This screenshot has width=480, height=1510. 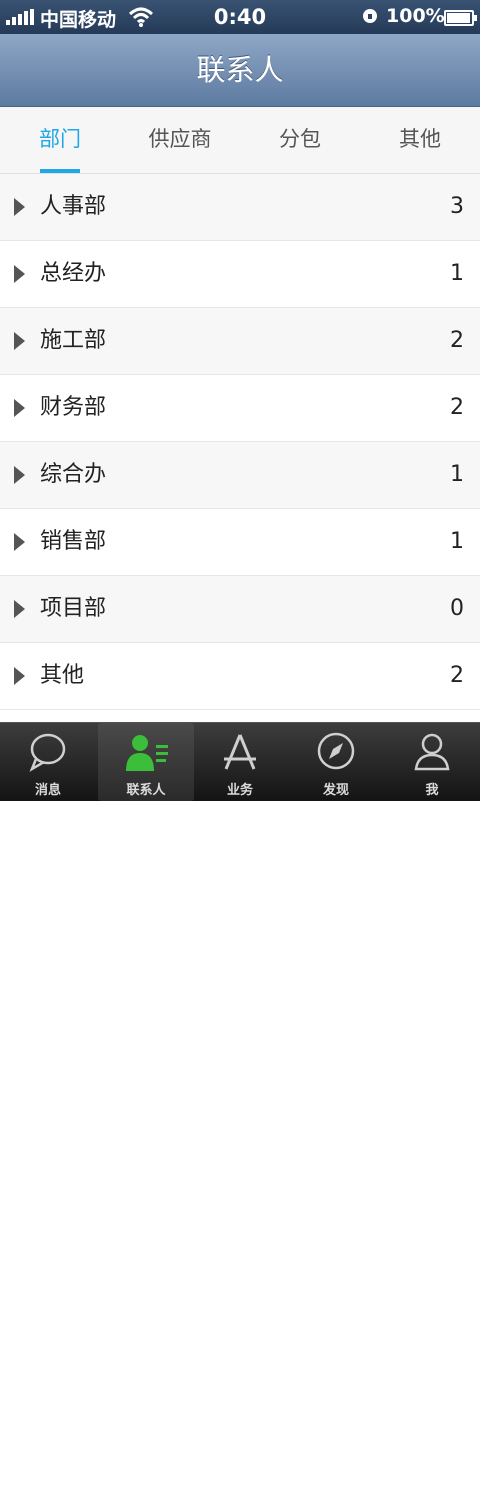 I want to click on tab-subcontract: 分包, so click(x=300, y=140).